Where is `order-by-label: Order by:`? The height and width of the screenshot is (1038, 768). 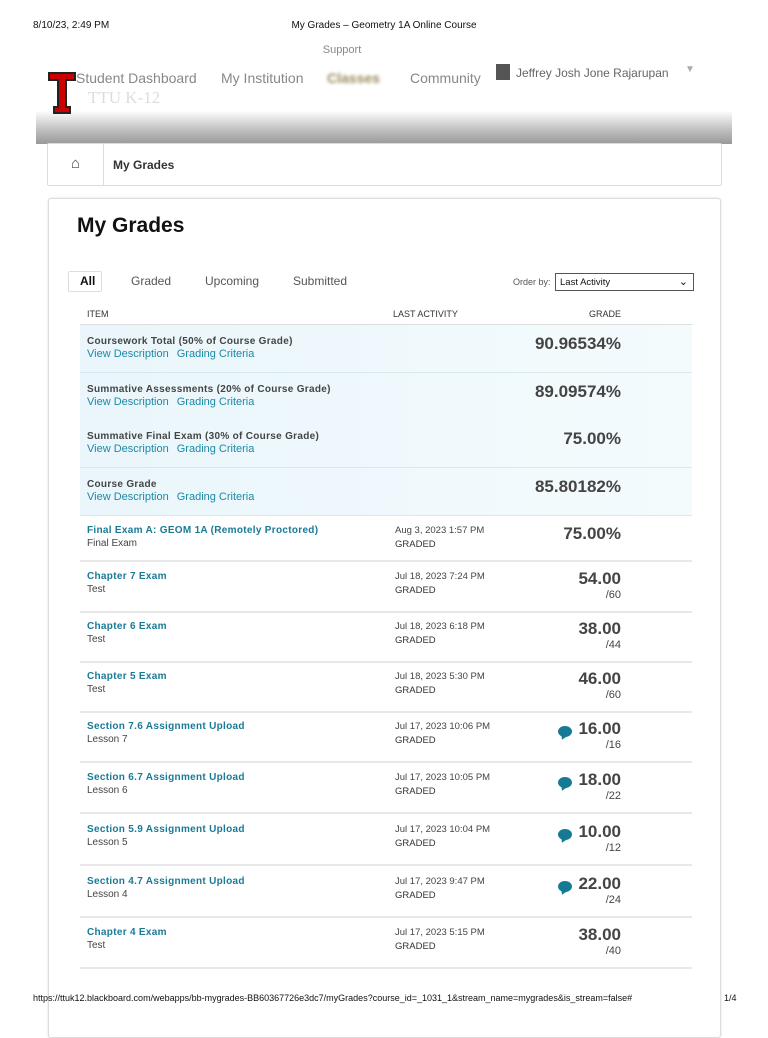 order-by-label: Order by: is located at coordinates (532, 282).